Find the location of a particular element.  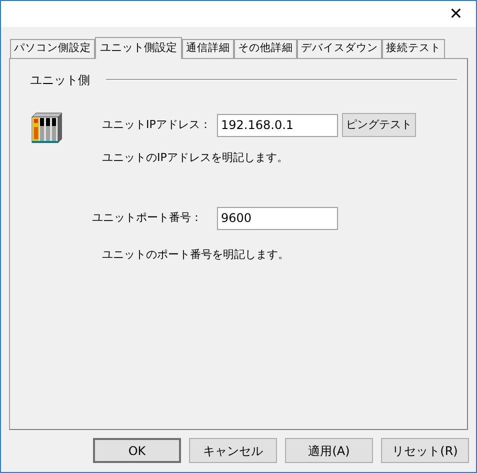

port-number-field: 9600 is located at coordinates (277, 218).